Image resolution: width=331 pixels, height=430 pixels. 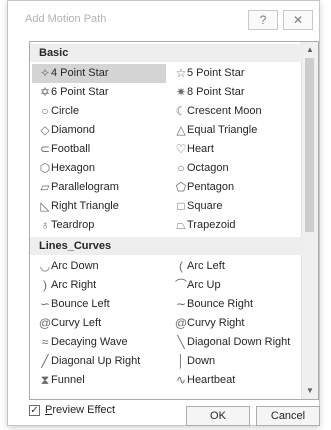 I want to click on pentagon-icon: ⬠, so click(x=181, y=187).